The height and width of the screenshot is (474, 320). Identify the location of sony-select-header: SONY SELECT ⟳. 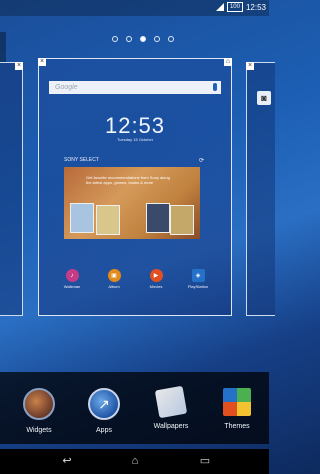
(134, 160).